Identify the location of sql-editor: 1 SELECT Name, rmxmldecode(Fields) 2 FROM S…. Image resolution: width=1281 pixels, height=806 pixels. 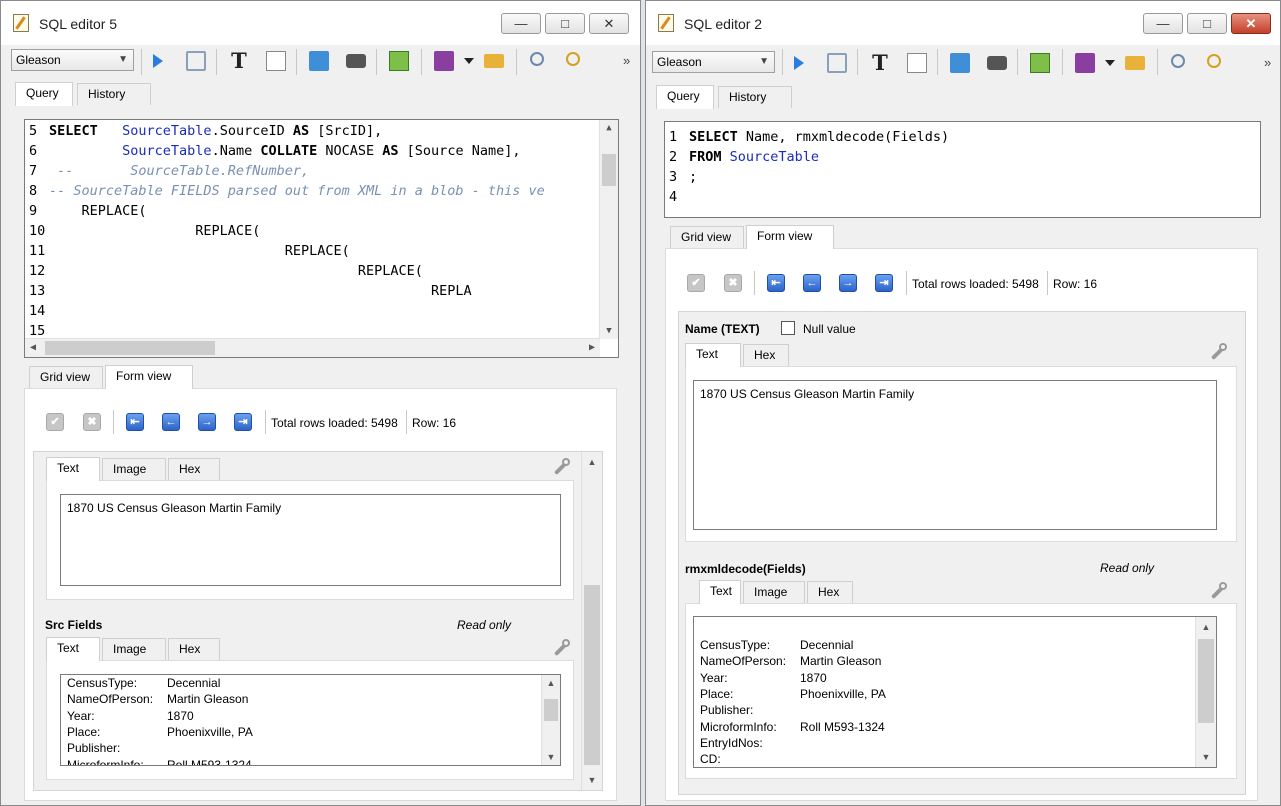
(962, 169).